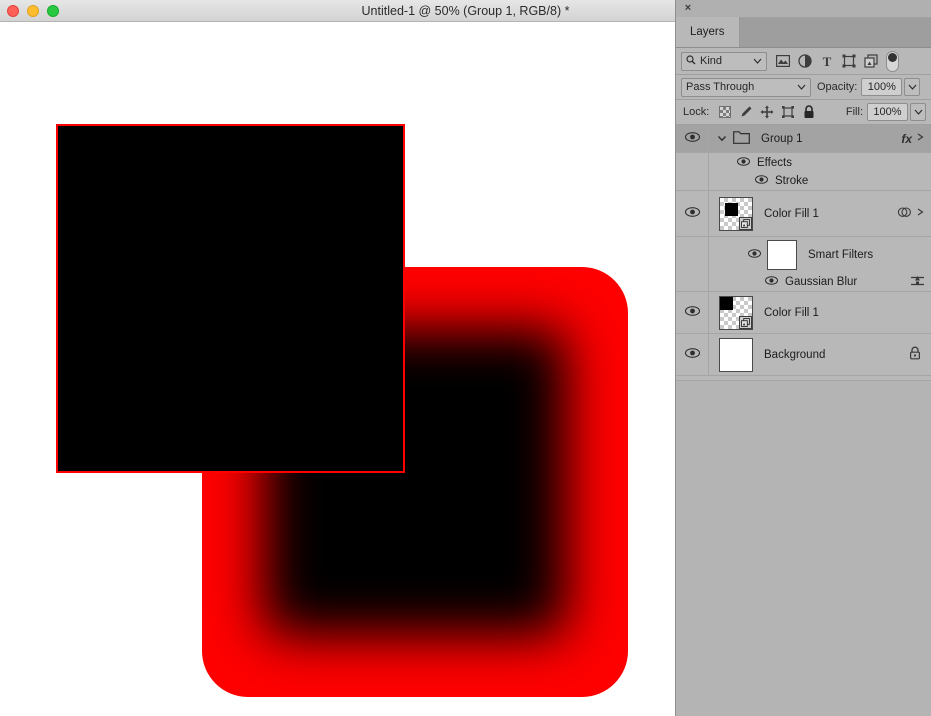 The height and width of the screenshot is (716, 931). I want to click on blend-options-icon, so click(917, 282).